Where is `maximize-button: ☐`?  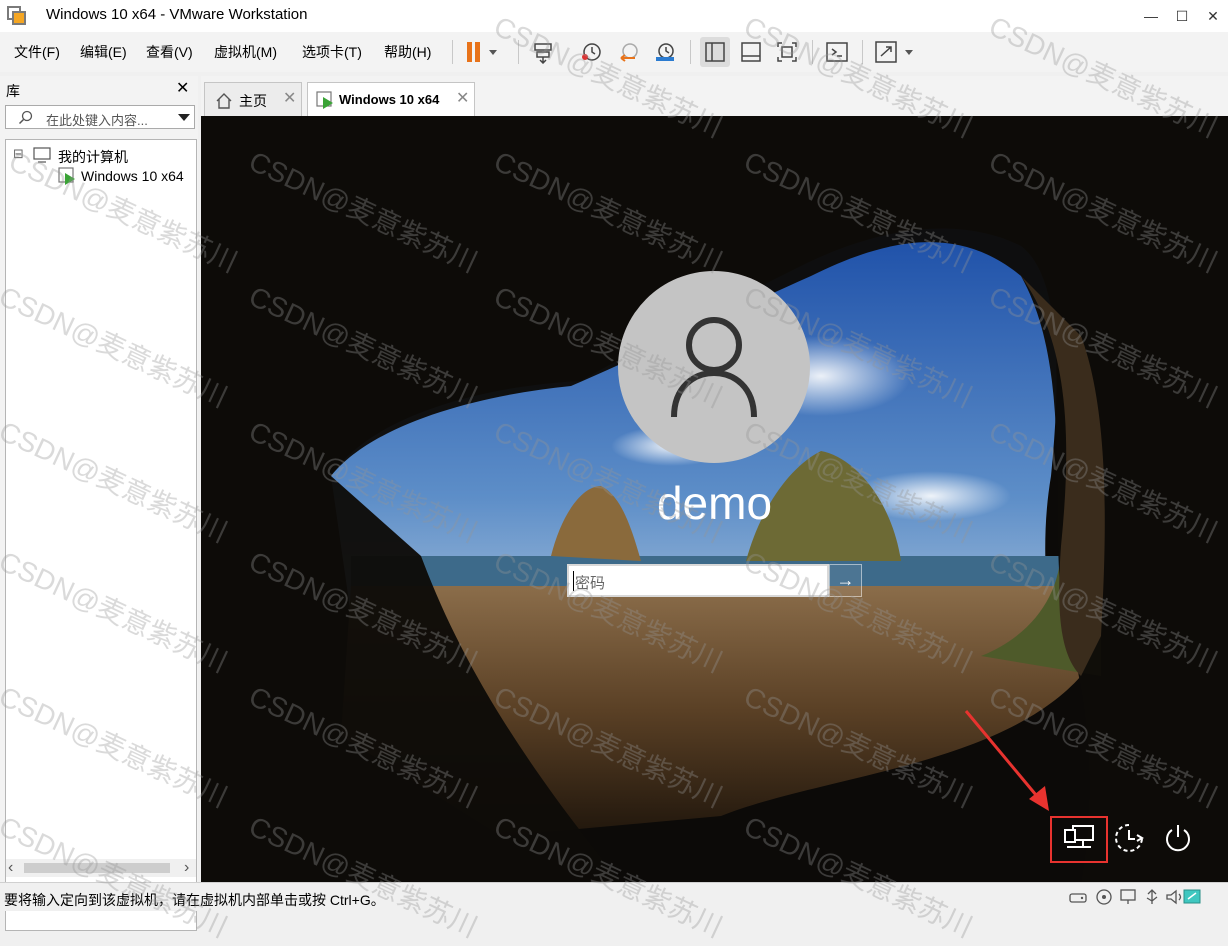
maximize-button: ☐ is located at coordinates (1182, 16).